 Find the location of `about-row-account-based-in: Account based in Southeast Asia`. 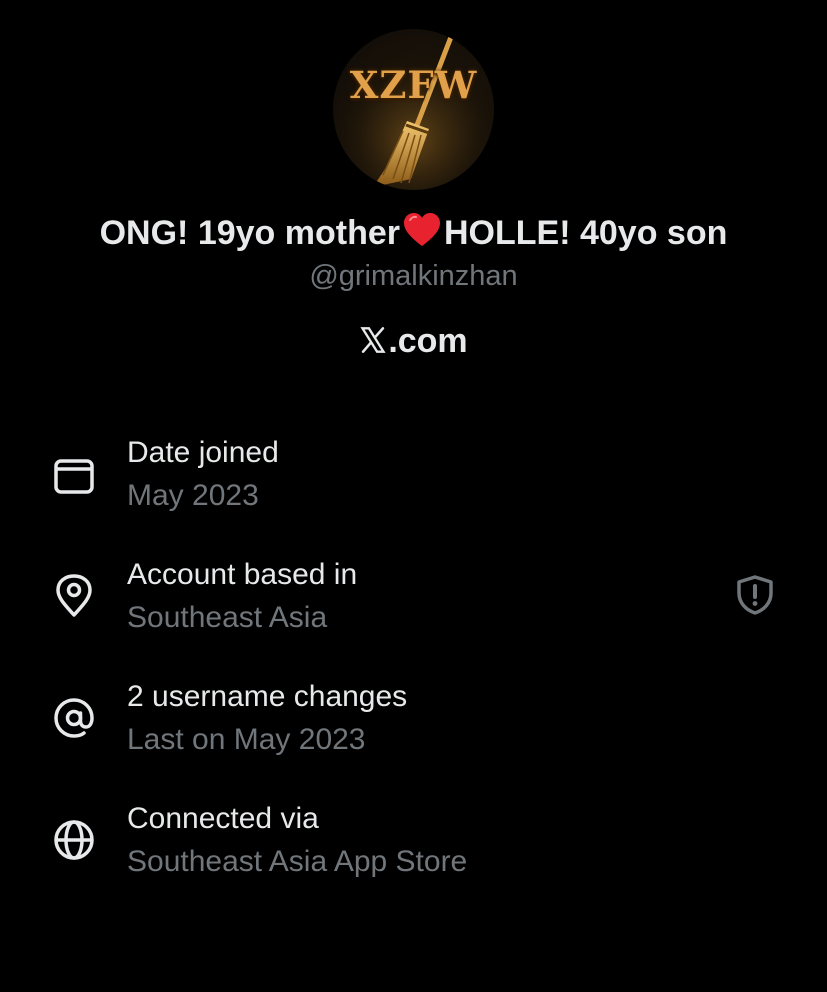

about-row-account-based-in: Account based in Southeast Asia is located at coordinates (413, 608).